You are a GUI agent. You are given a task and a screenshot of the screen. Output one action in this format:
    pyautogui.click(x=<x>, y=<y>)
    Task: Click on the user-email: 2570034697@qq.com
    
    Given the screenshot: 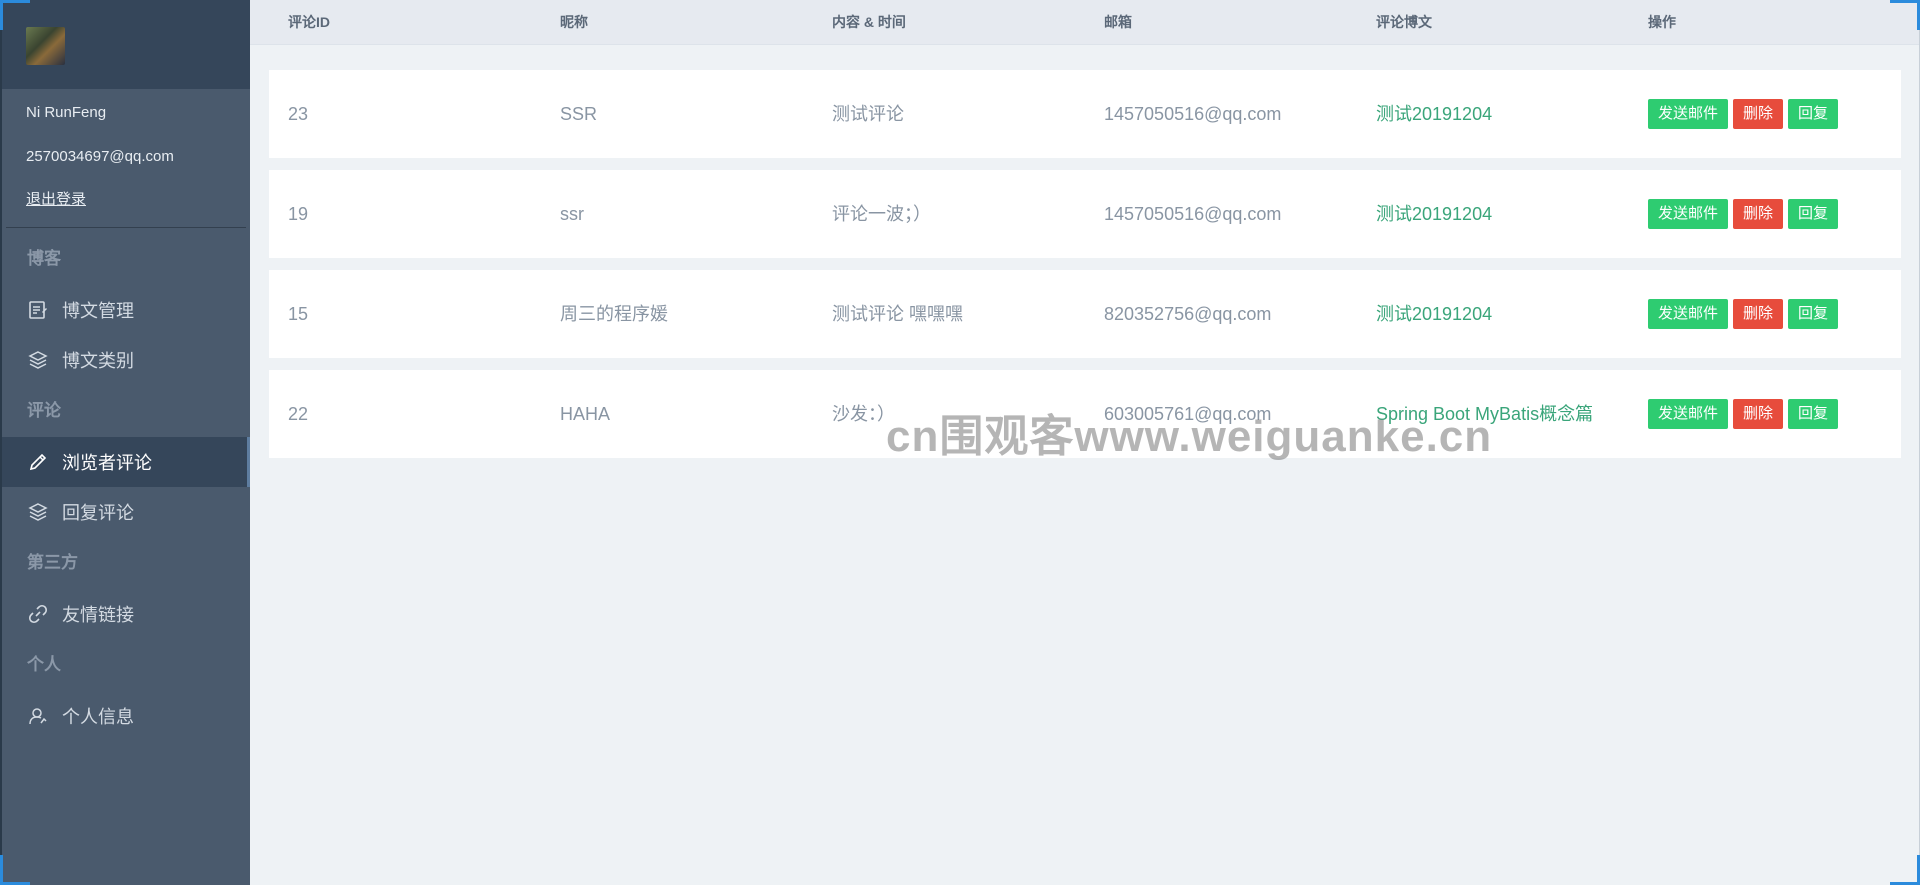 What is the action you would take?
    pyautogui.click(x=100, y=156)
    